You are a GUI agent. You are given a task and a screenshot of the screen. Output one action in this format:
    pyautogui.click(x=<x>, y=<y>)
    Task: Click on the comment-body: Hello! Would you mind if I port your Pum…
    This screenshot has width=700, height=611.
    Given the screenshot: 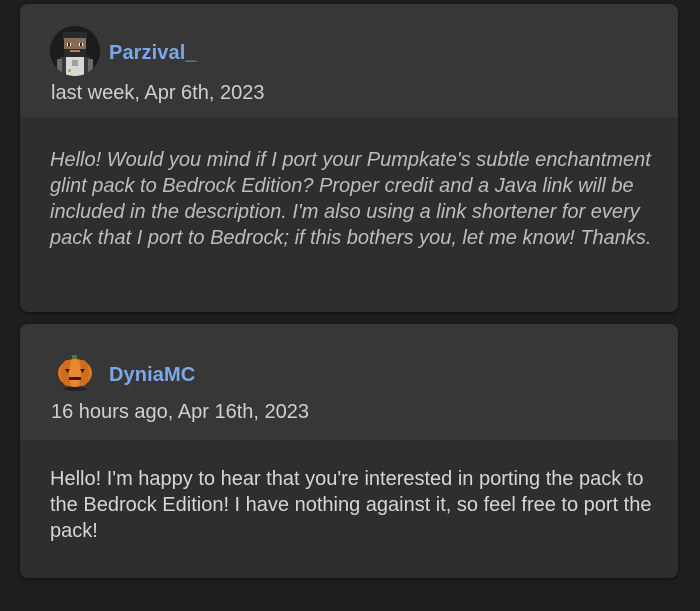 What is the action you would take?
    pyautogui.click(x=351, y=199)
    